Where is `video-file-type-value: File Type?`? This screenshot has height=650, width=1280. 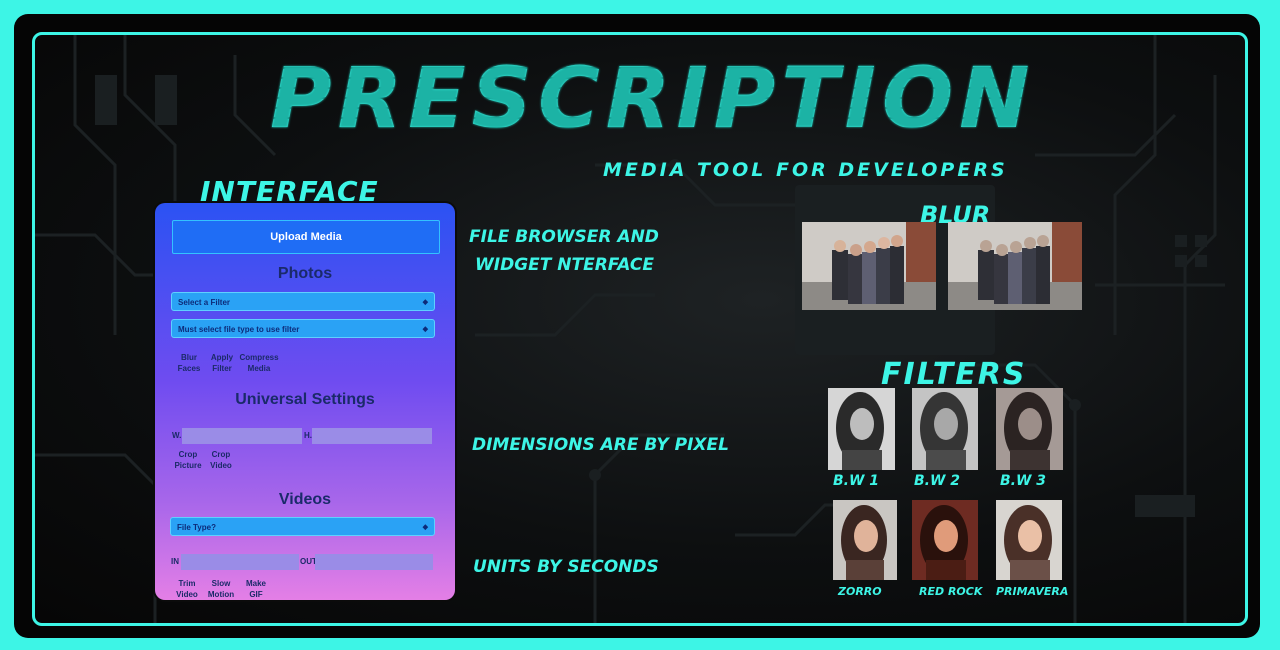 video-file-type-value: File Type? is located at coordinates (196, 527).